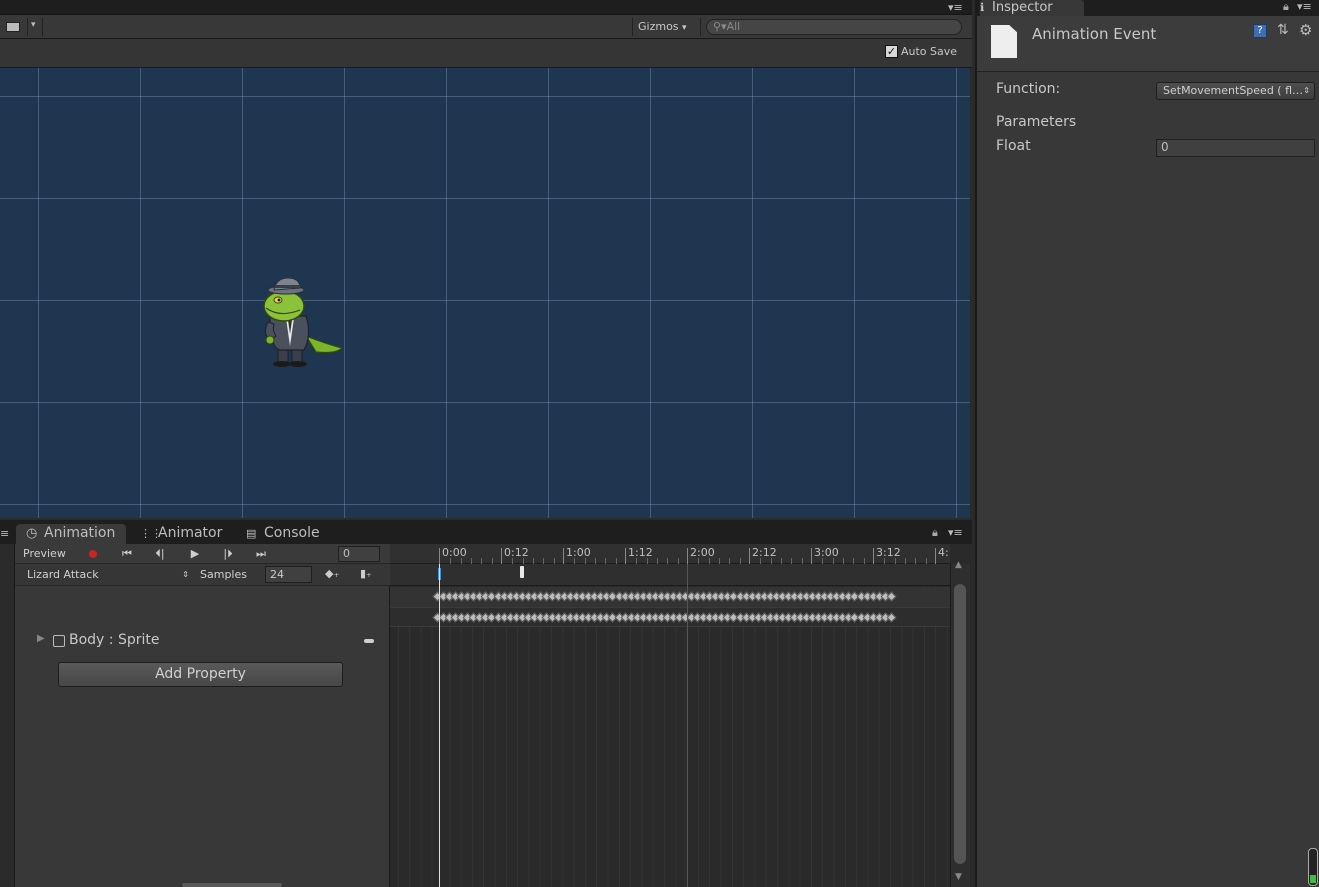  What do you see at coordinates (183, 534) in the screenshot?
I see `tab-animator: ⋮⋮ Animator` at bounding box center [183, 534].